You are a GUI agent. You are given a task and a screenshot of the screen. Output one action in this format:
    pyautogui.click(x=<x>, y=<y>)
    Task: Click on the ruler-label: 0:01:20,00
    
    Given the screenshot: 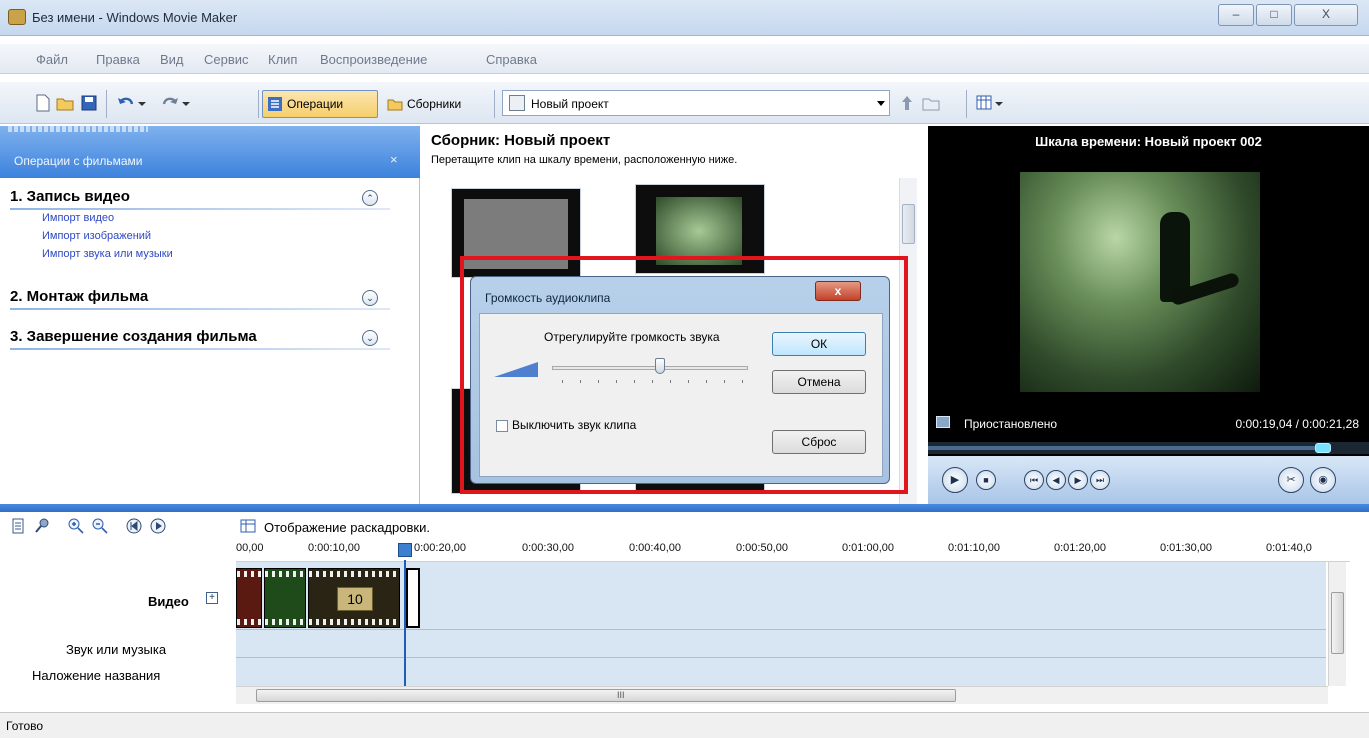 What is the action you would take?
    pyautogui.click(x=1080, y=548)
    